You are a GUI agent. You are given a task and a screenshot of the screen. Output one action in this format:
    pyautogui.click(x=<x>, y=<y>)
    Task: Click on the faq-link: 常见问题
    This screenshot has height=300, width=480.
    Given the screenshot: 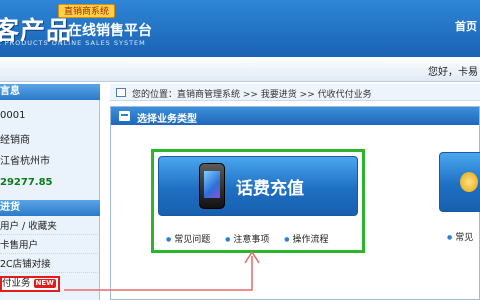 What is the action you would take?
    pyautogui.click(x=188, y=238)
    